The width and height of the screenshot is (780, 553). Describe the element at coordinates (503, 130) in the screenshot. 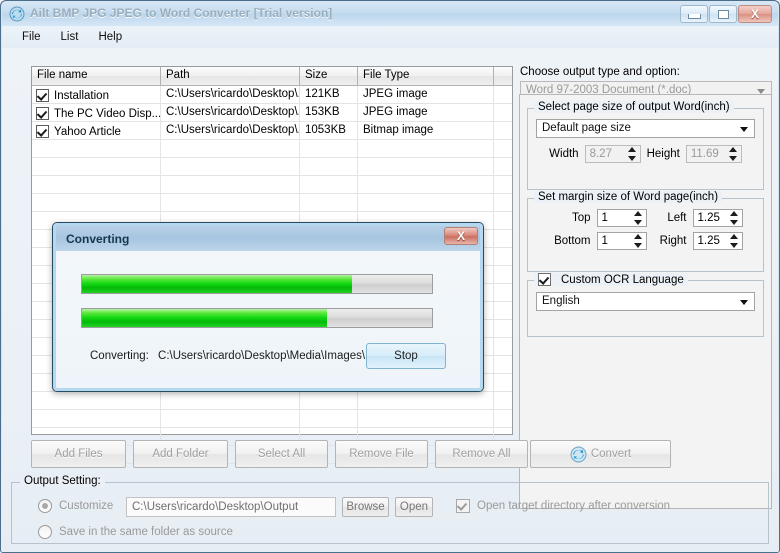

I see `file-extra-cell` at that location.